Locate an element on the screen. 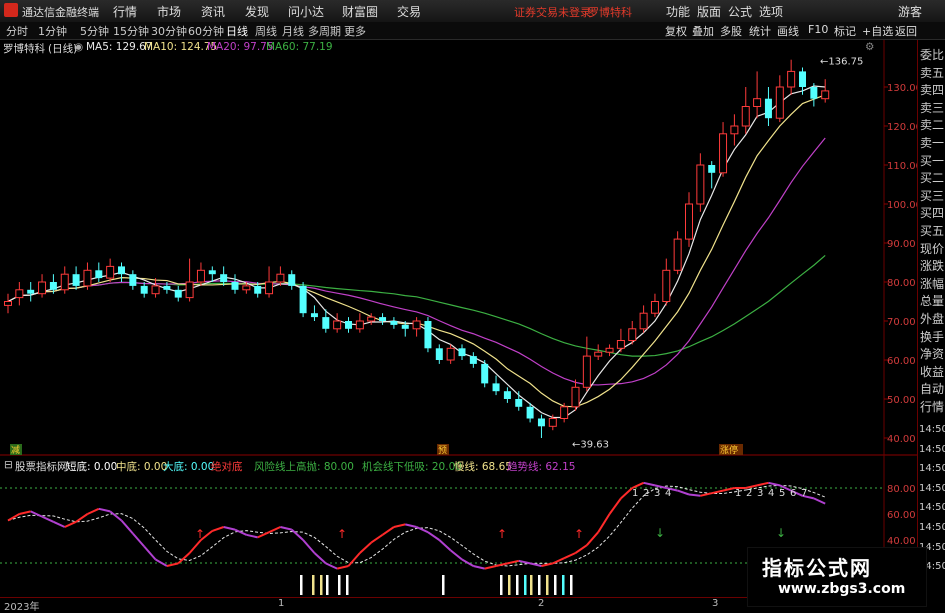  indicator-slow-line: 慢线: 68.65 is located at coordinates (483, 467).